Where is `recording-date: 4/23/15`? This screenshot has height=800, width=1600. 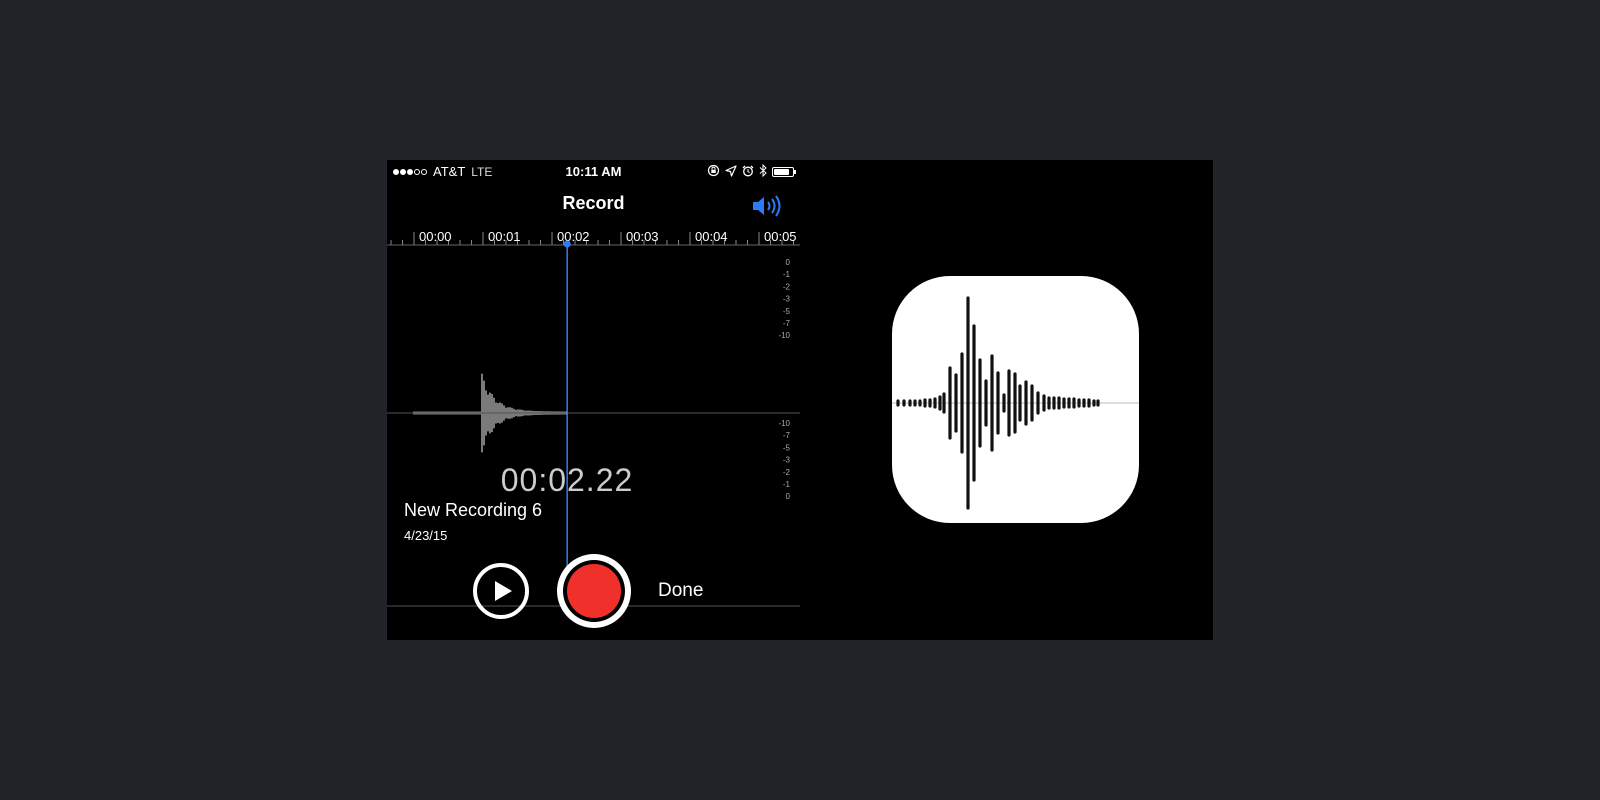 recording-date: 4/23/15 is located at coordinates (426, 535).